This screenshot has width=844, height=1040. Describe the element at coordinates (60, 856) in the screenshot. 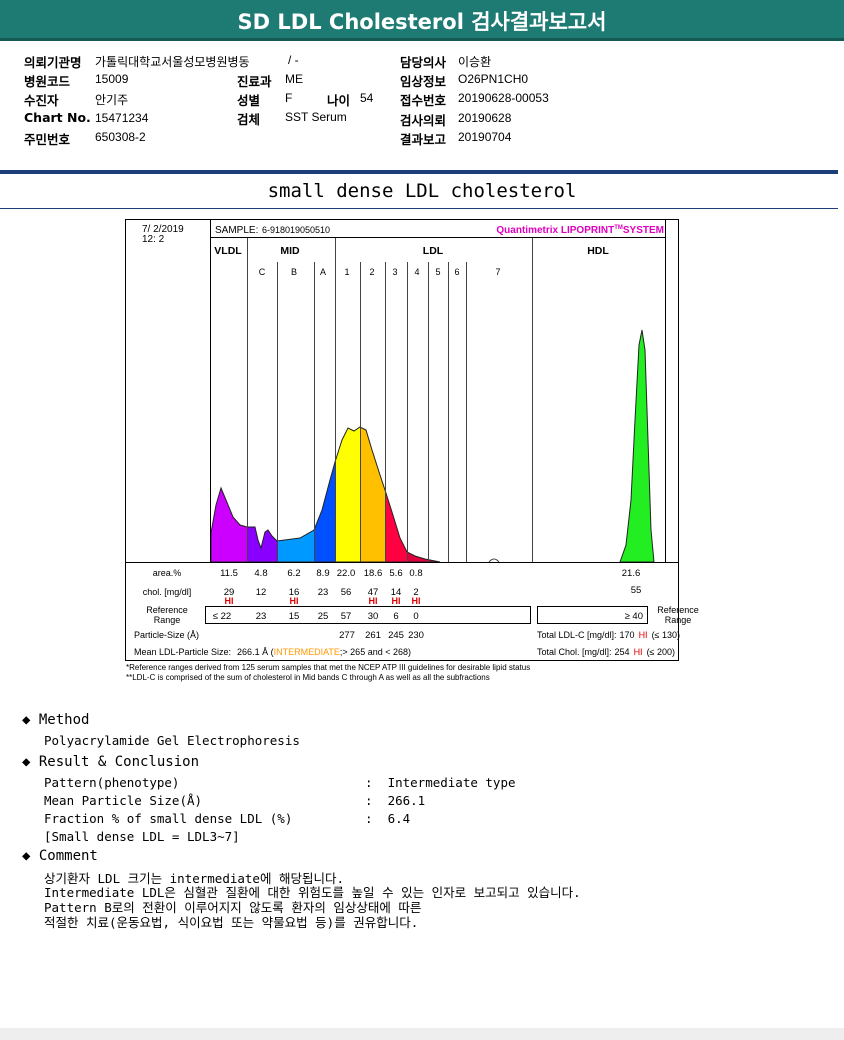

I see `comment-heading: ◆ Comment` at that location.